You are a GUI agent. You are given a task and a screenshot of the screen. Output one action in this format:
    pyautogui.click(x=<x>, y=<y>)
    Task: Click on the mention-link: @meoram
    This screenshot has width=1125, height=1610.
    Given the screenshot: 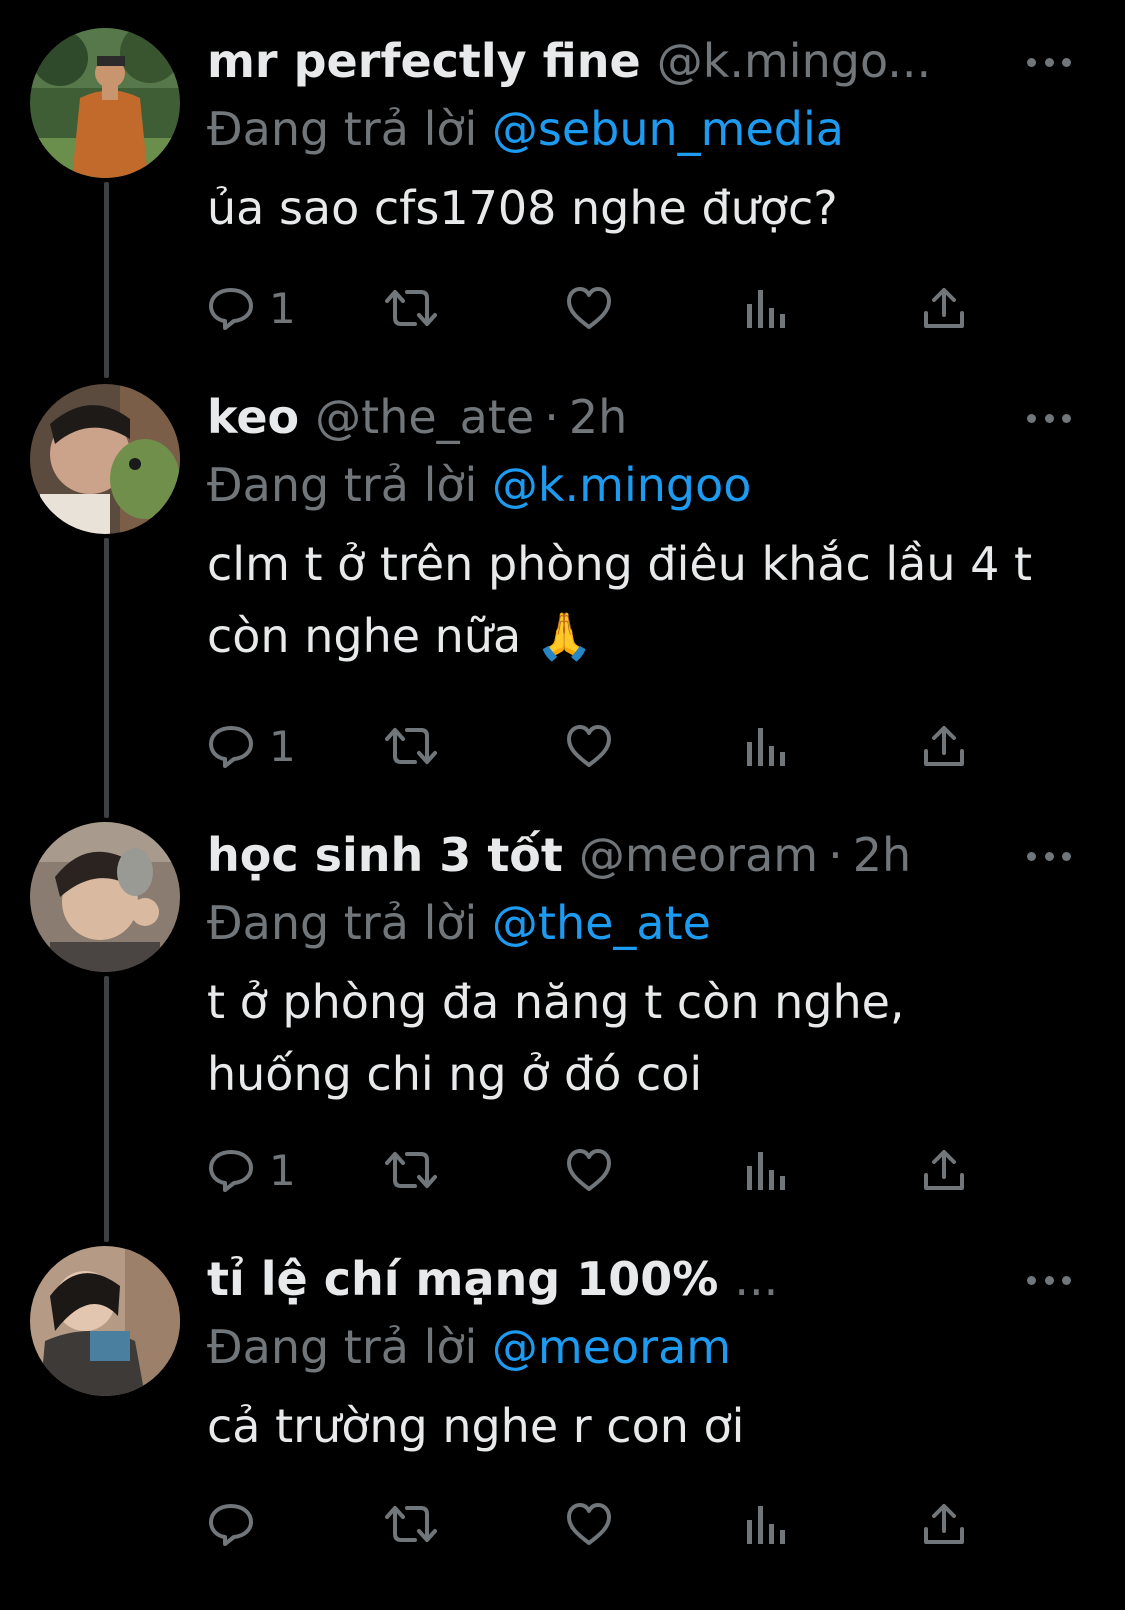 What is the action you would take?
    pyautogui.click(x=611, y=1347)
    